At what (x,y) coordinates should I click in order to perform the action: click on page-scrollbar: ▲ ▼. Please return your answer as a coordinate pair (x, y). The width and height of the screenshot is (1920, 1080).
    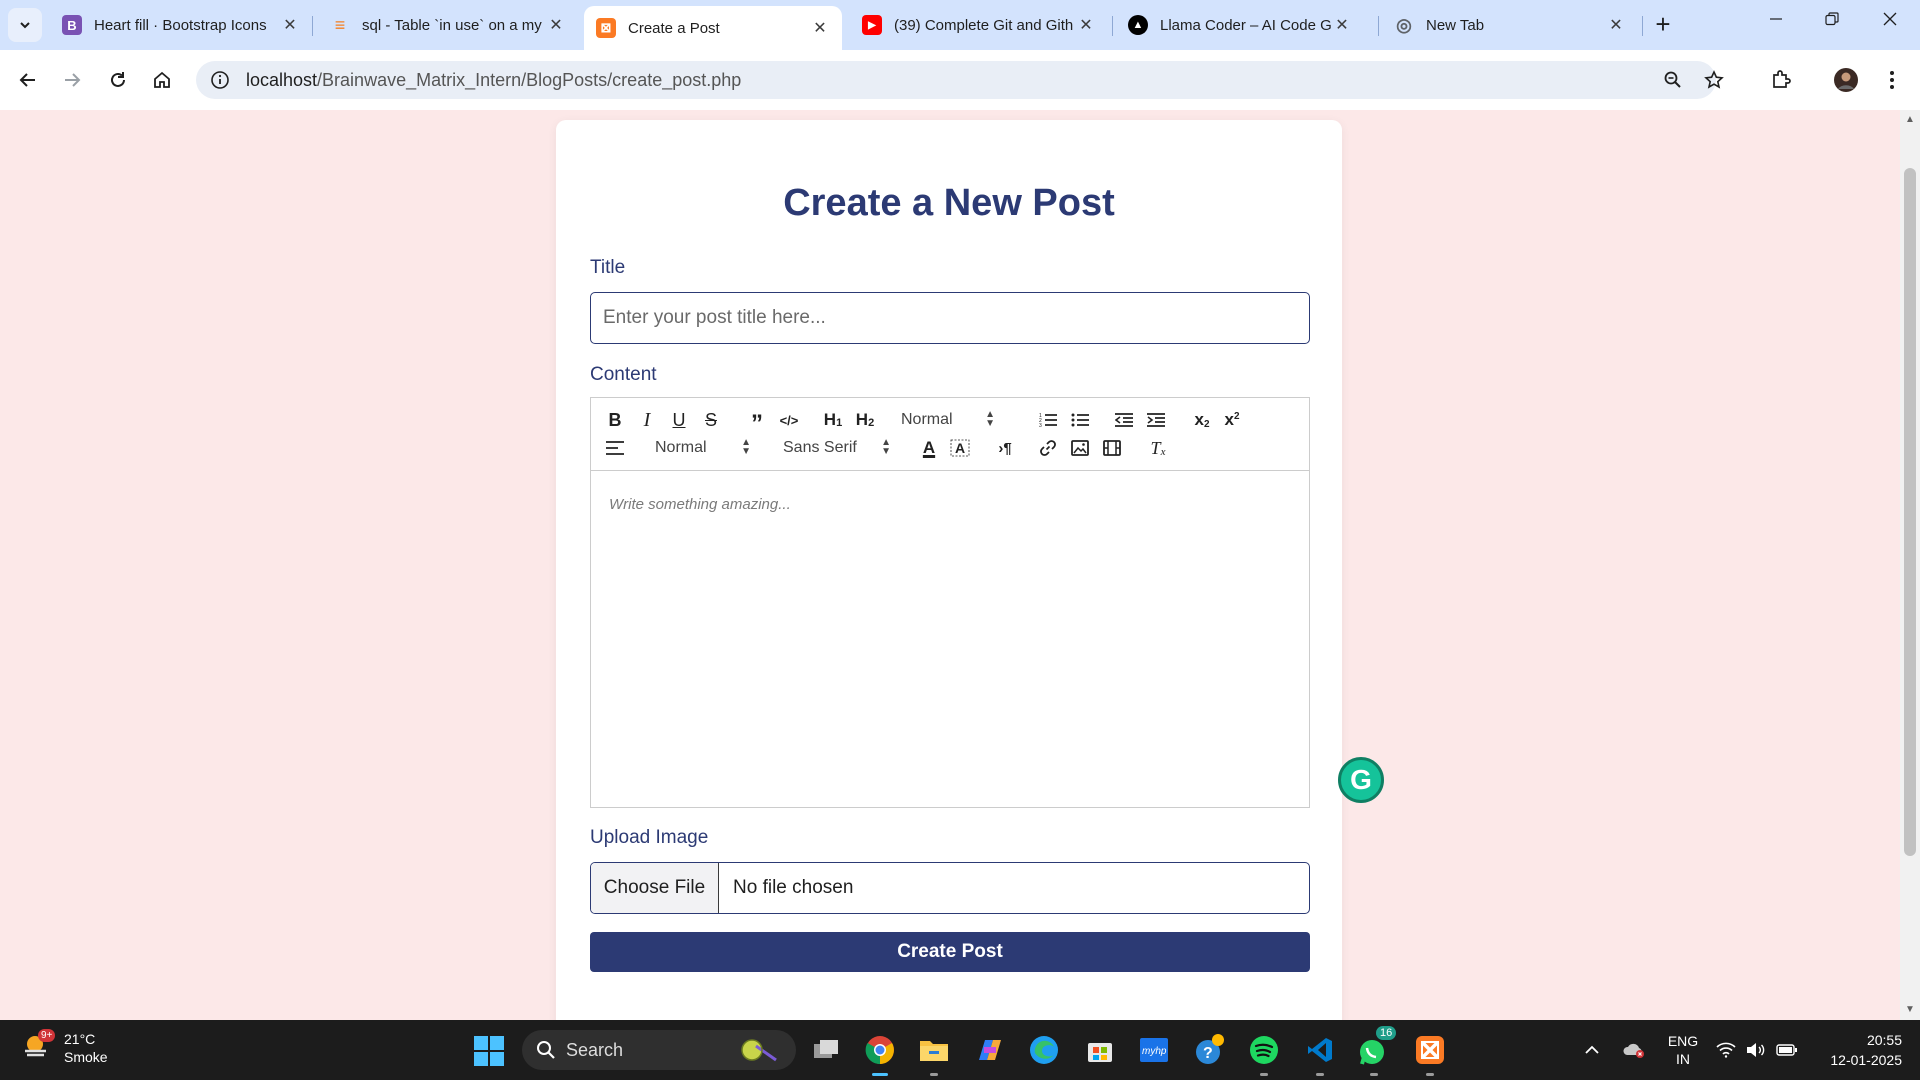
    Looking at the image, I should click on (1910, 565).